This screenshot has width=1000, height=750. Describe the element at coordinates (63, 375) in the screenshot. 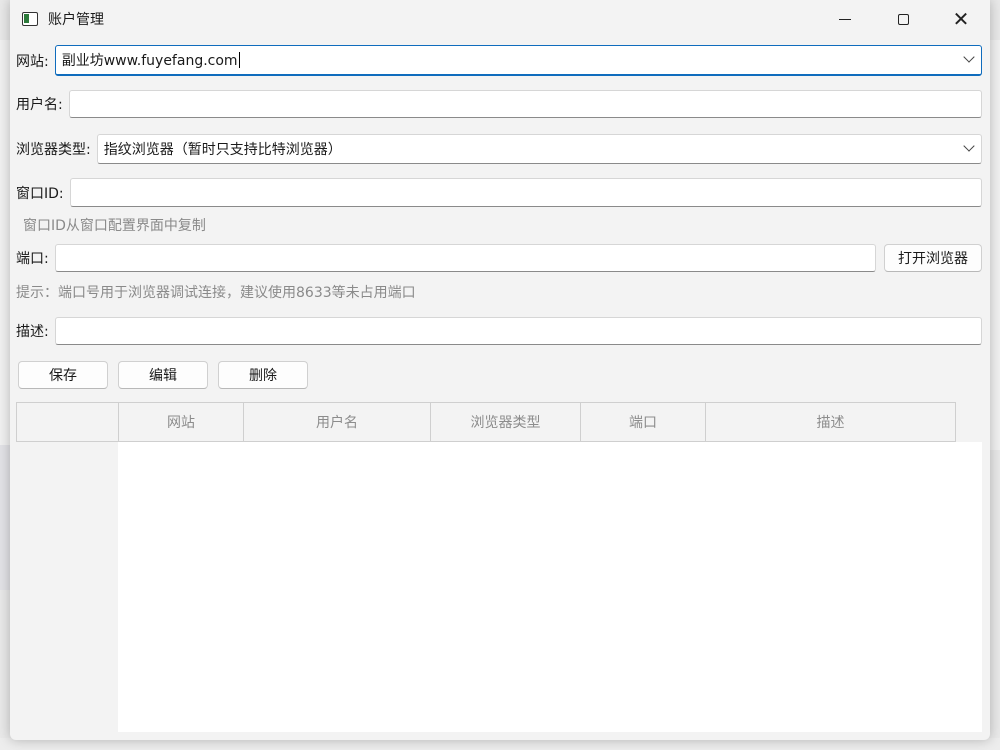

I see `save-button: 保存` at that location.